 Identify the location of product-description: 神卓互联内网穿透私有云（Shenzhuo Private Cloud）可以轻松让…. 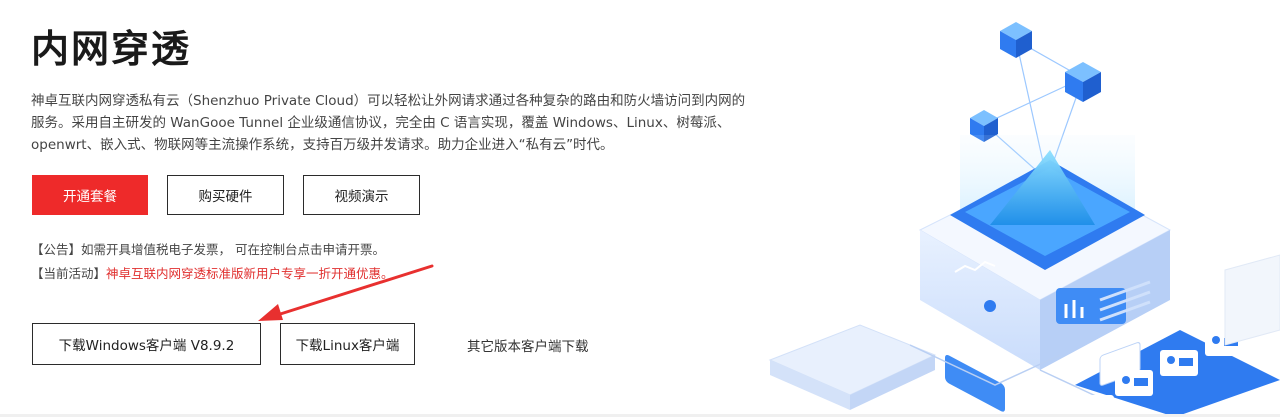
(388, 123).